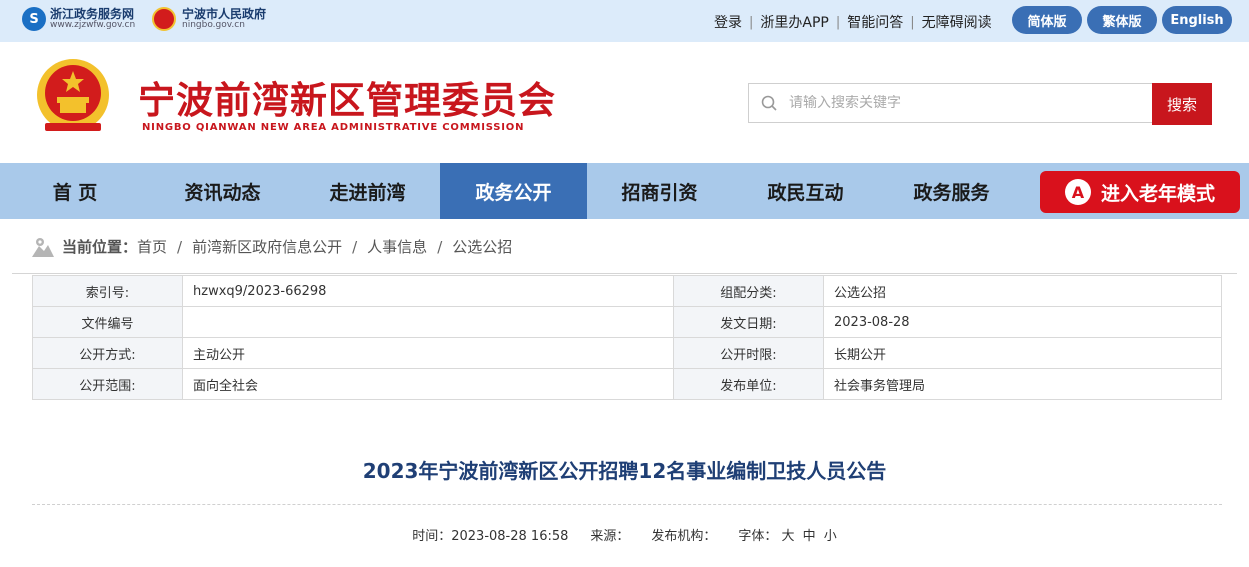  I want to click on ningbo-emblem-icon, so click(164, 19).